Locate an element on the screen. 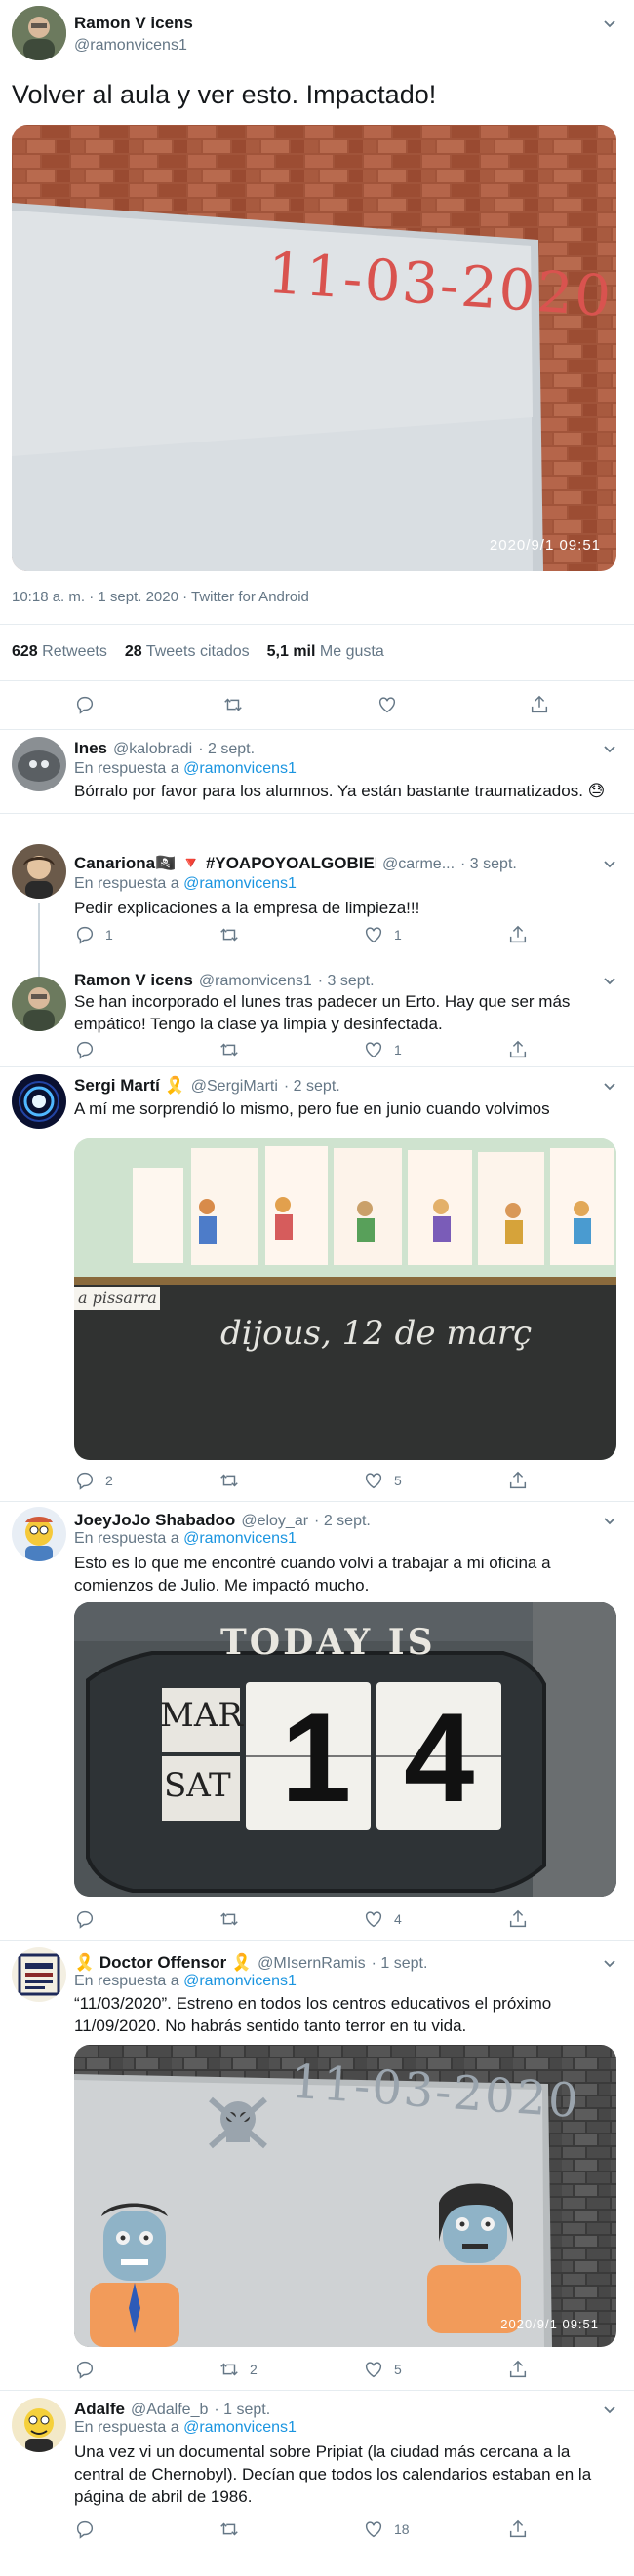 Image resolution: width=634 pixels, height=2576 pixels. like-button: 4 is located at coordinates (383, 1919).